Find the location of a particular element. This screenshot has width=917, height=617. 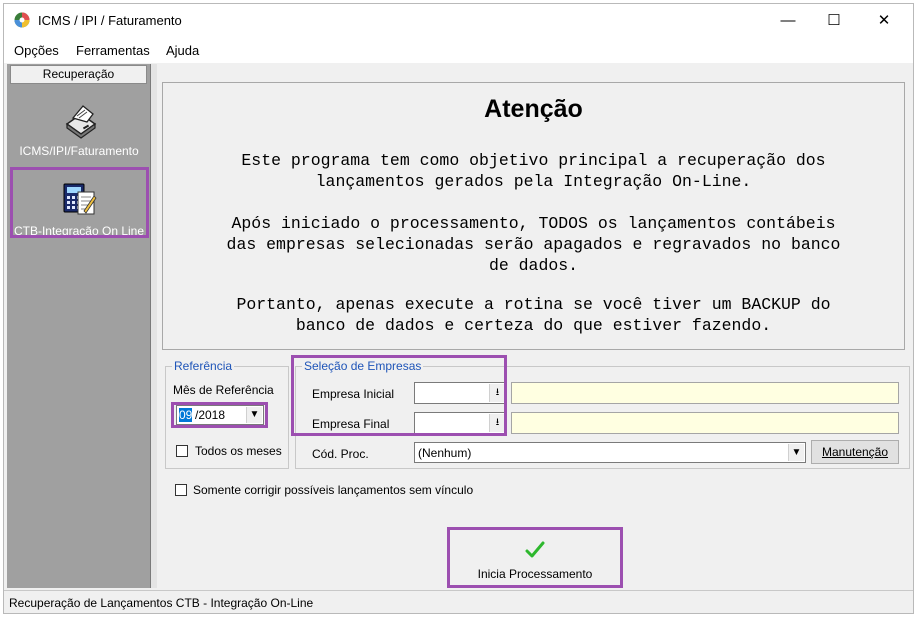

calculator-document-icon is located at coordinates (80, 199).